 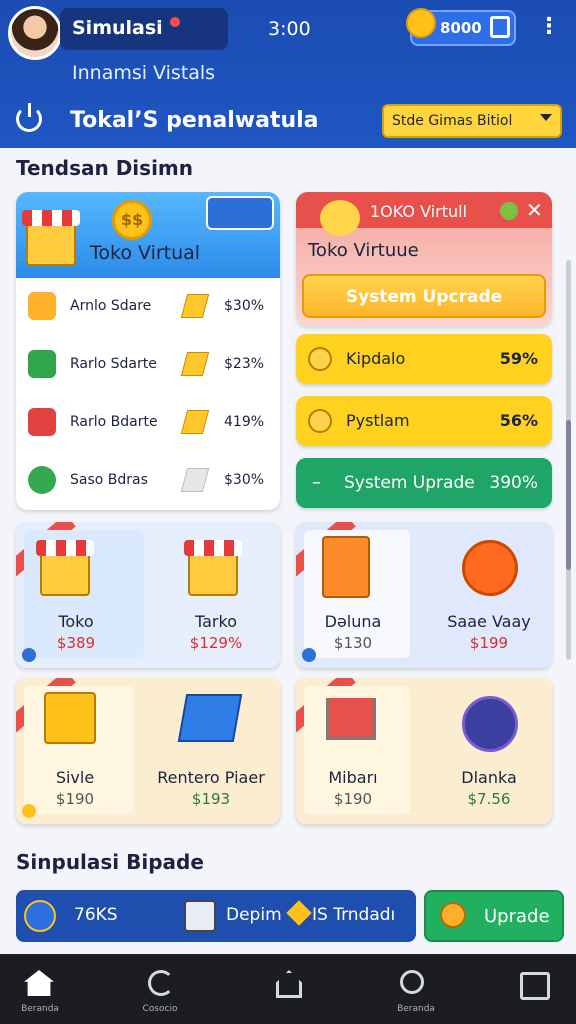 I want to click on document-icon, so click(x=200, y=916).